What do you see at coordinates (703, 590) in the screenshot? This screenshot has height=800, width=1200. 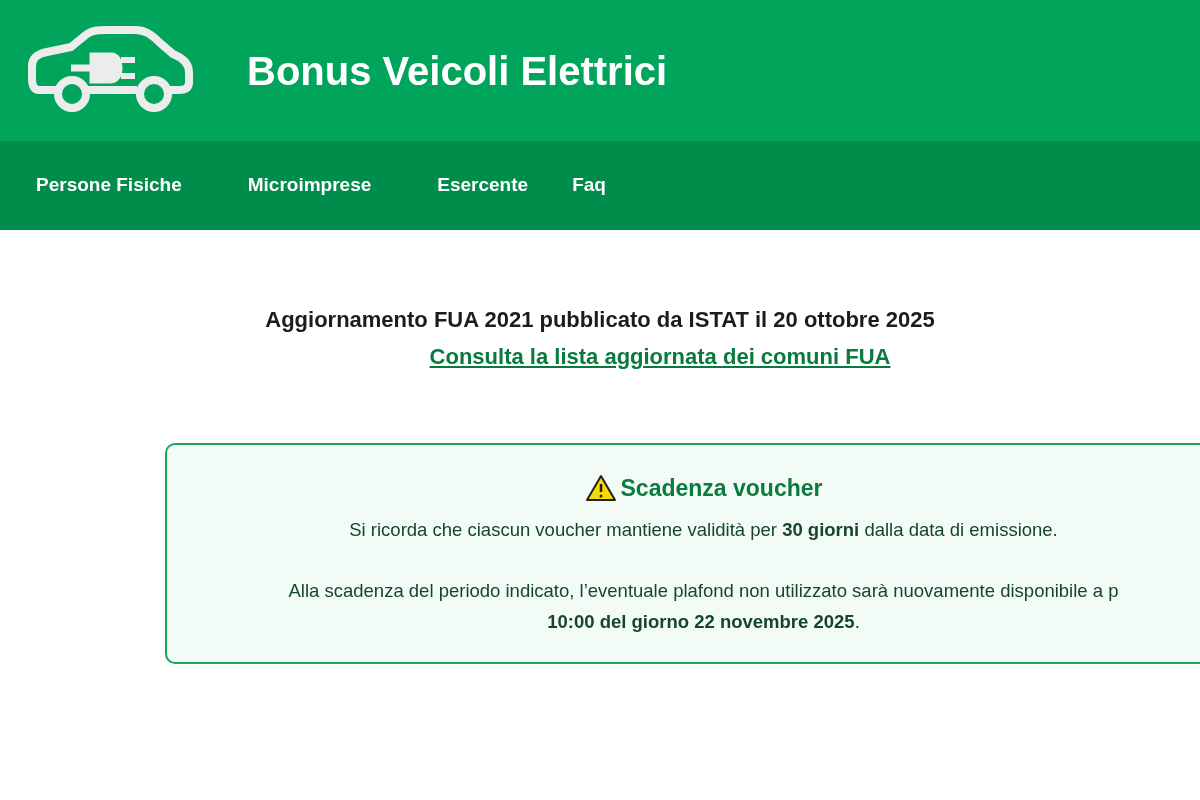 I see `alert-text-line: Alla scadenza del periodo indicato, l’eventuale plafond non utilizzato sarà nuovamente disponibile a p` at bounding box center [703, 590].